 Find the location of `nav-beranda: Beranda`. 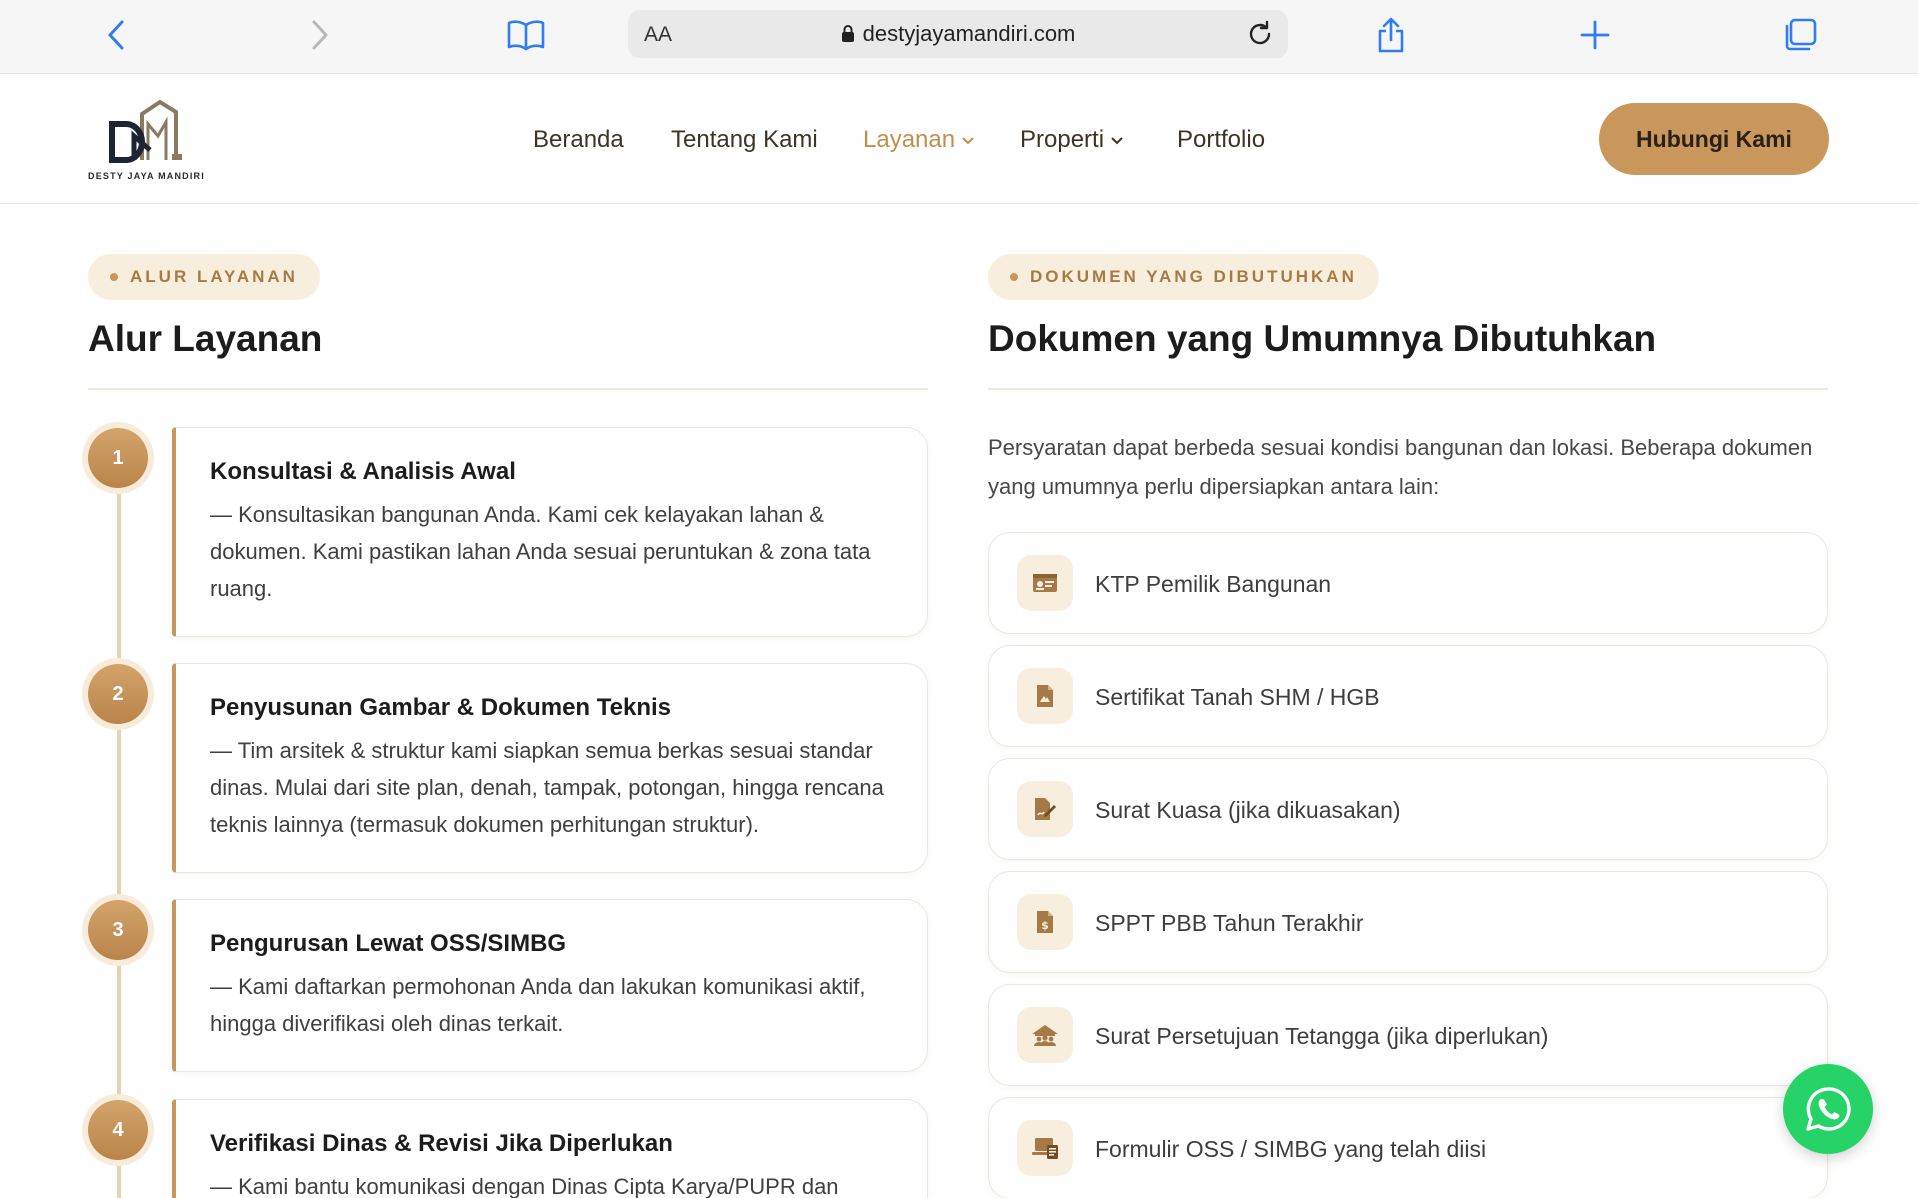

nav-beranda: Beranda is located at coordinates (578, 140).